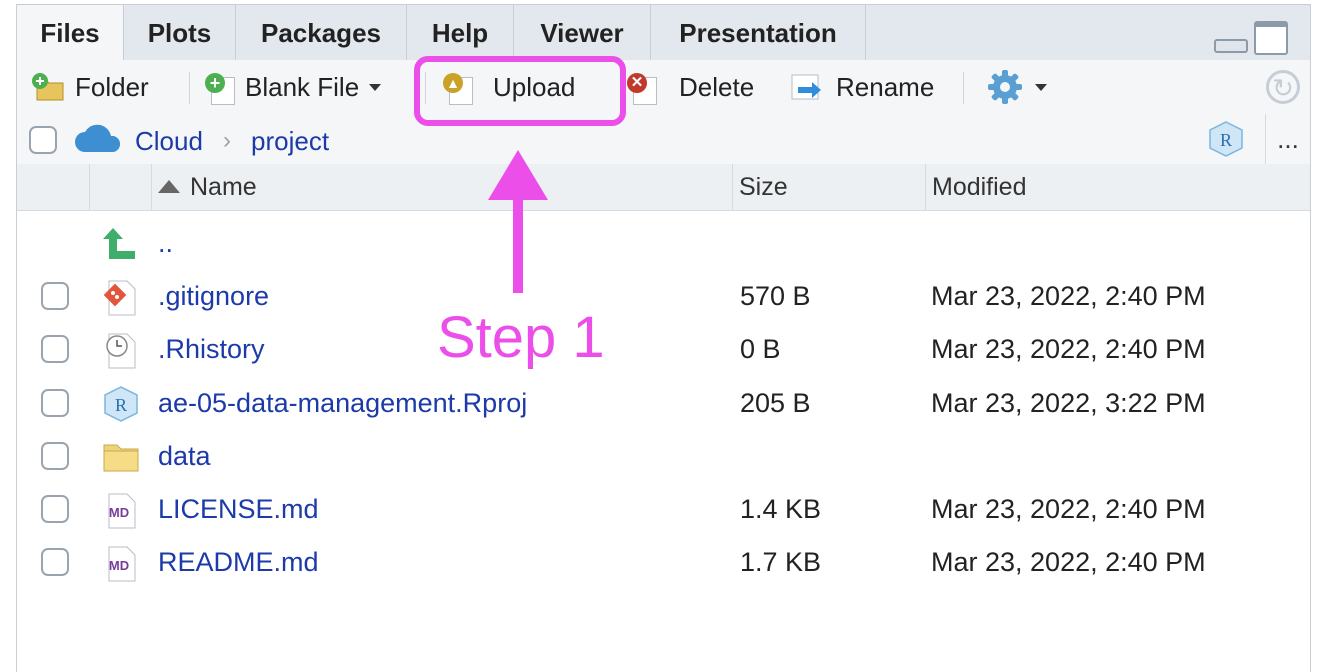 The image size is (1324, 672). I want to click on refresh-icon: ↻, so click(1283, 87).